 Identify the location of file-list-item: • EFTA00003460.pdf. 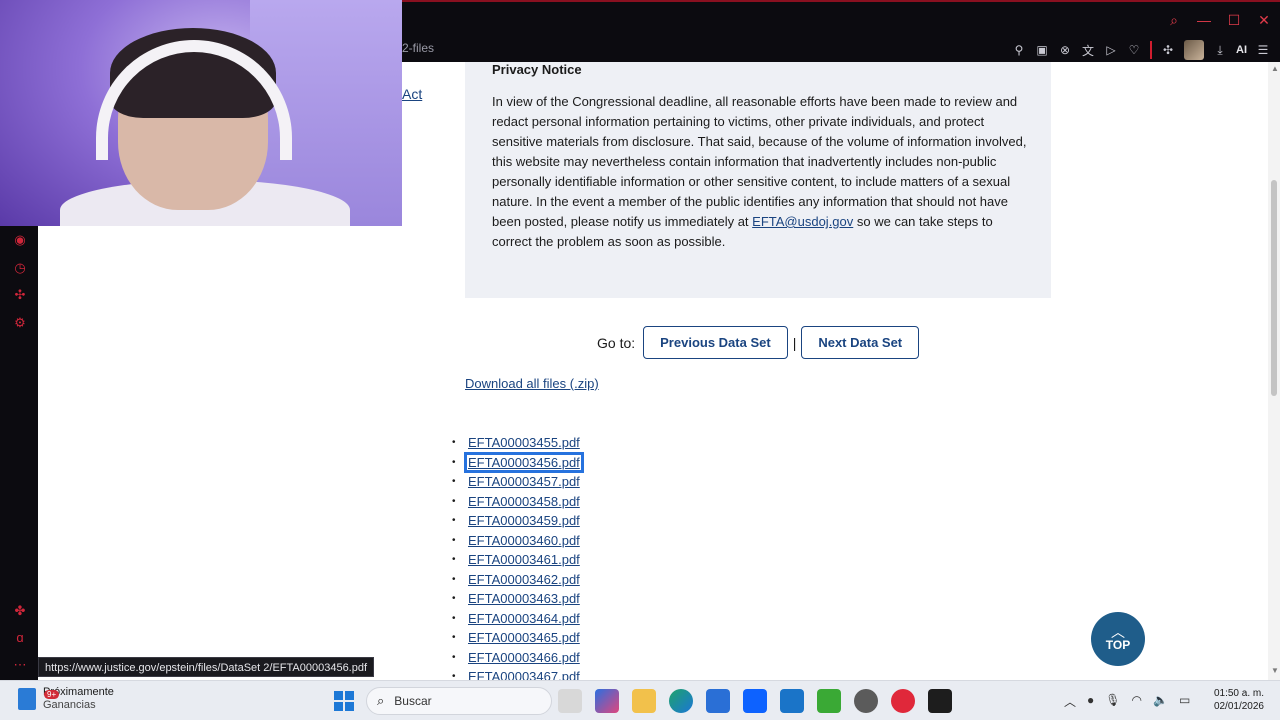
(516, 541).